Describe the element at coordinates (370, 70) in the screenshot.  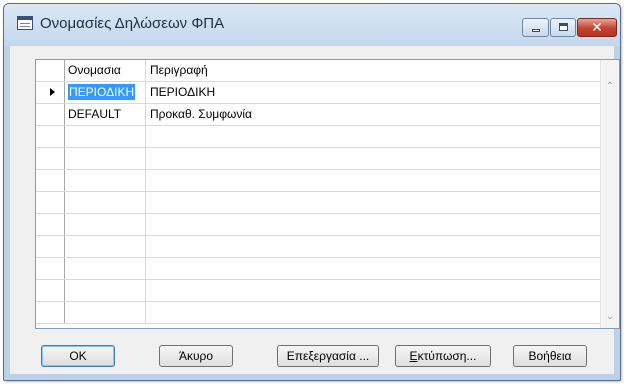
I see `column-header-description: Περιγραφή` at that location.